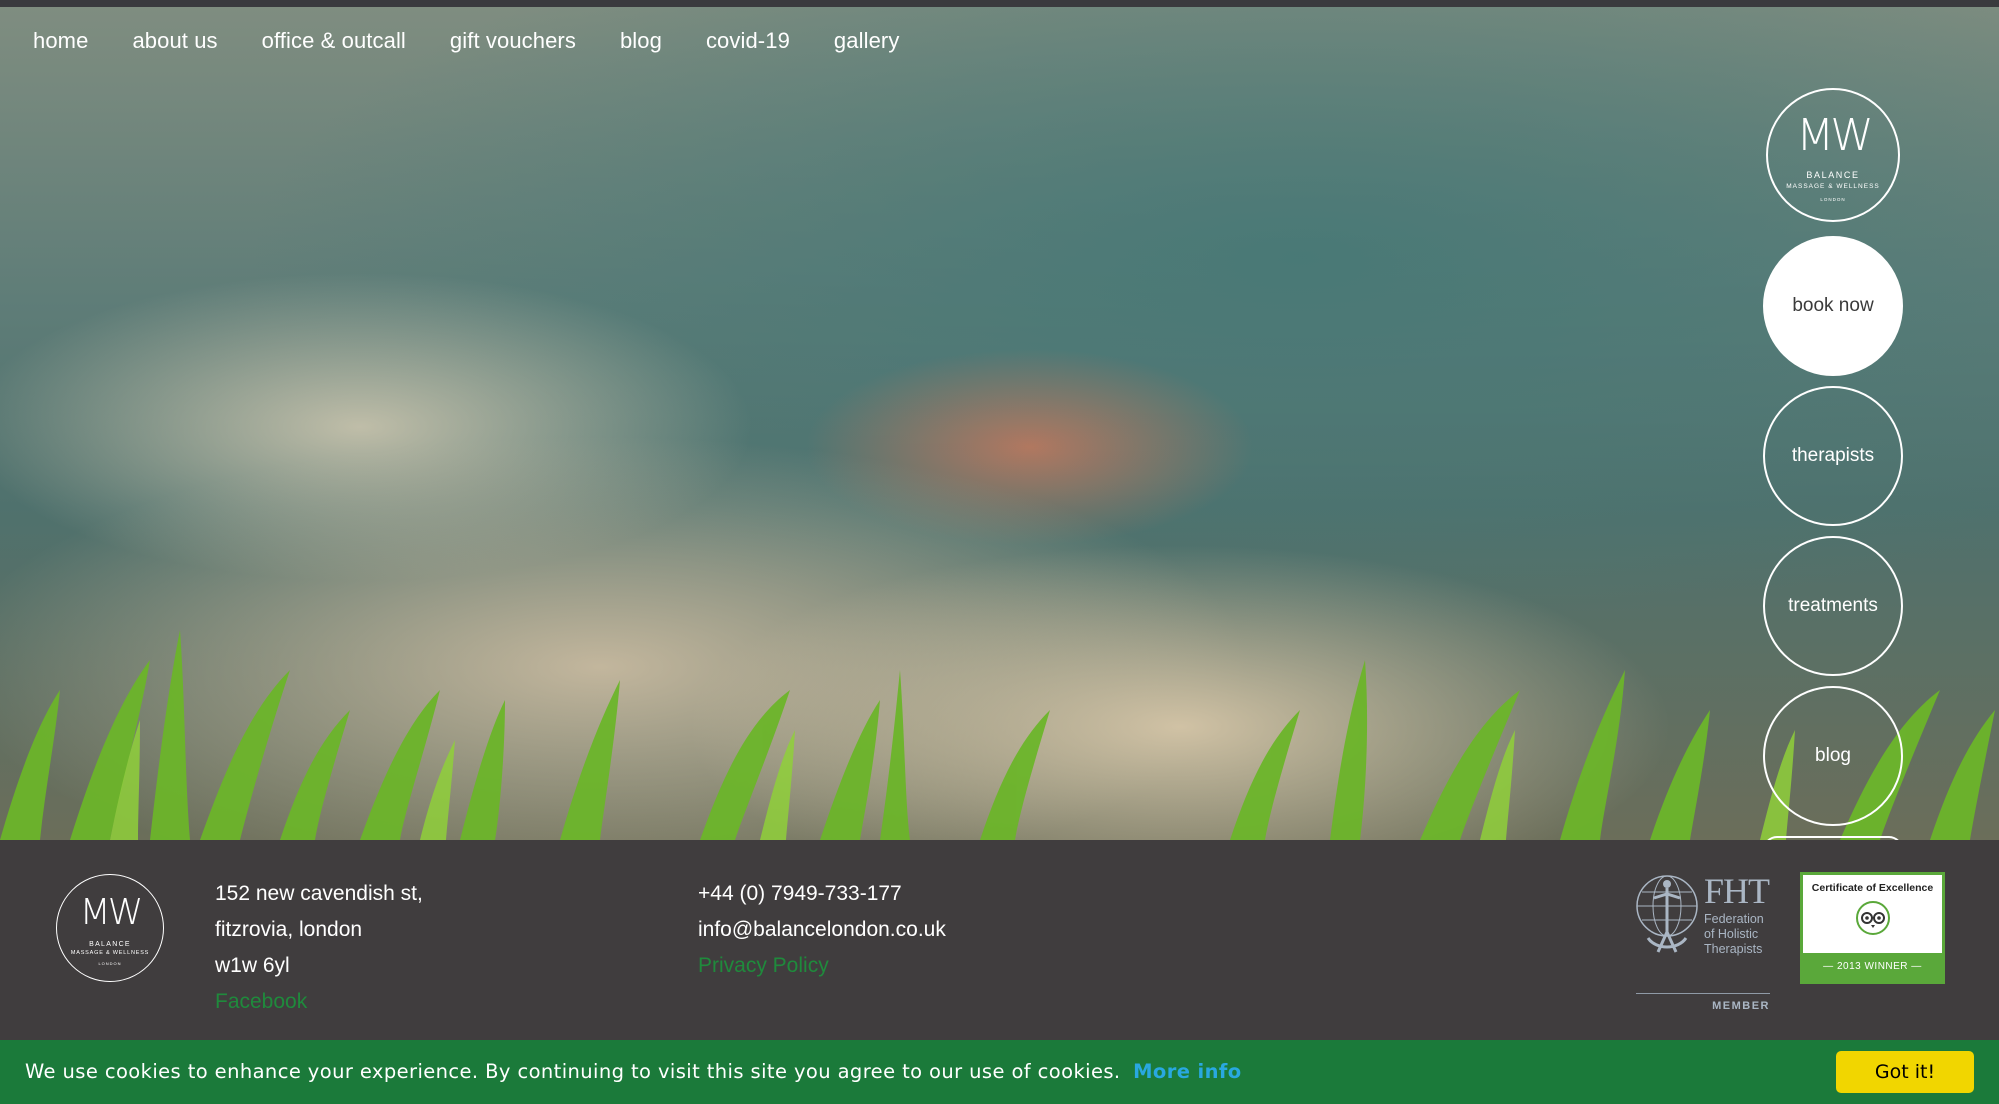  I want to click on fht-line-3: Therapists, so click(1733, 949).